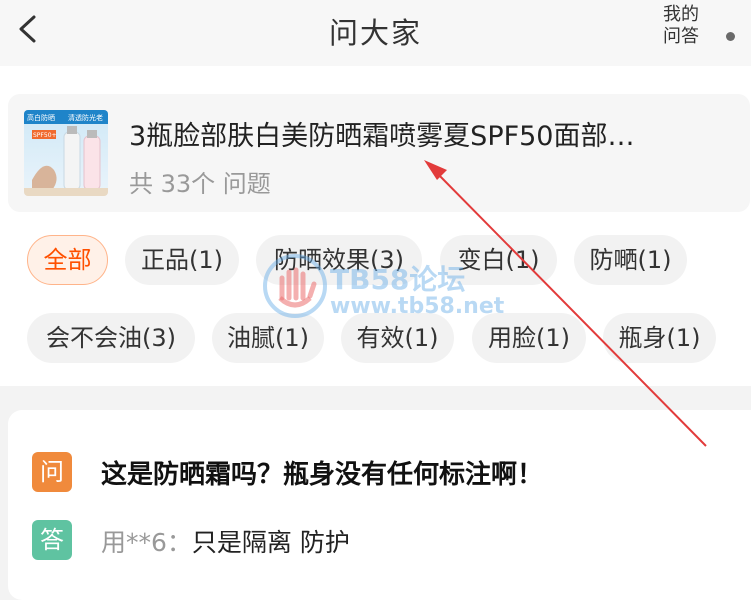 The width and height of the screenshot is (751, 600). What do you see at coordinates (200, 184) in the screenshot?
I see `question-count: 共 33个 问题` at bounding box center [200, 184].